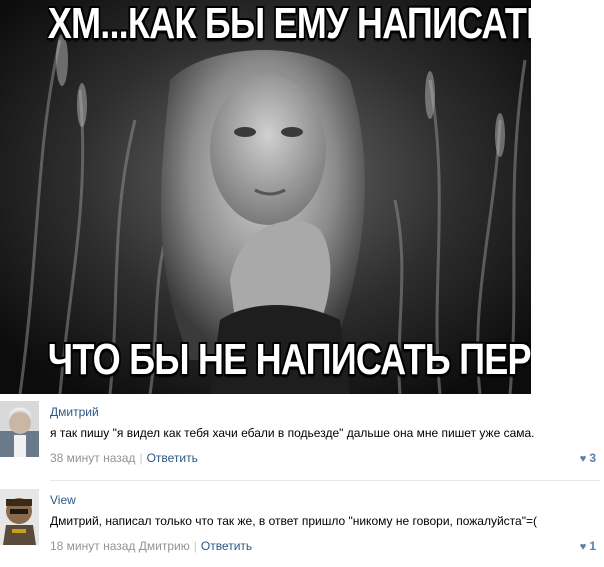  Describe the element at coordinates (92, 458) in the screenshot. I see `comment-time: 38 минут назад` at that location.